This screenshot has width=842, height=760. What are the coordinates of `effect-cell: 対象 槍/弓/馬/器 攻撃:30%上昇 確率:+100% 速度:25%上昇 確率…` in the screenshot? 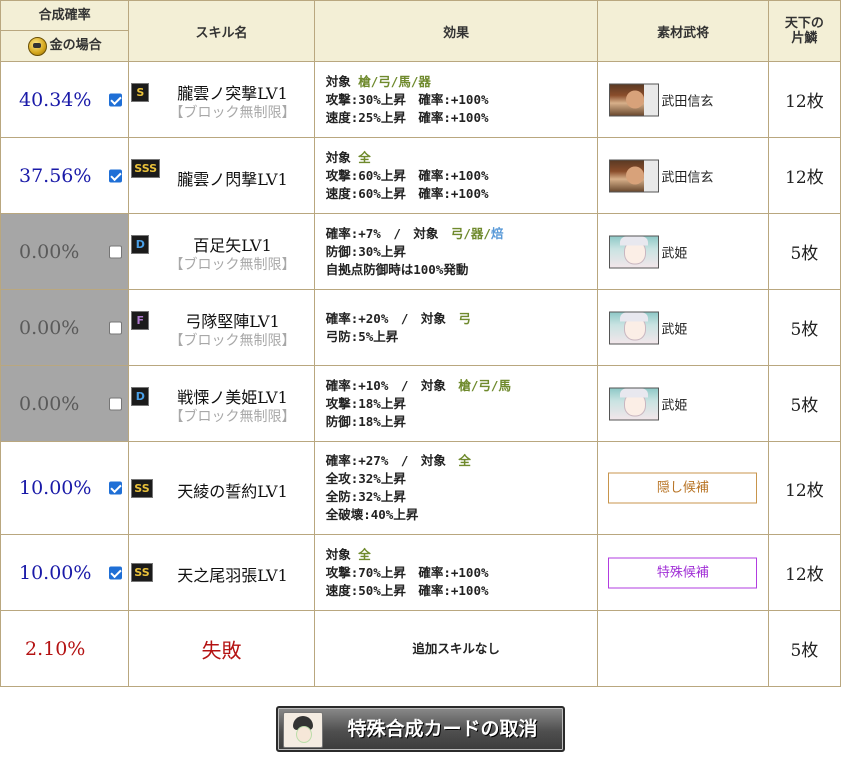 It's located at (456, 99).